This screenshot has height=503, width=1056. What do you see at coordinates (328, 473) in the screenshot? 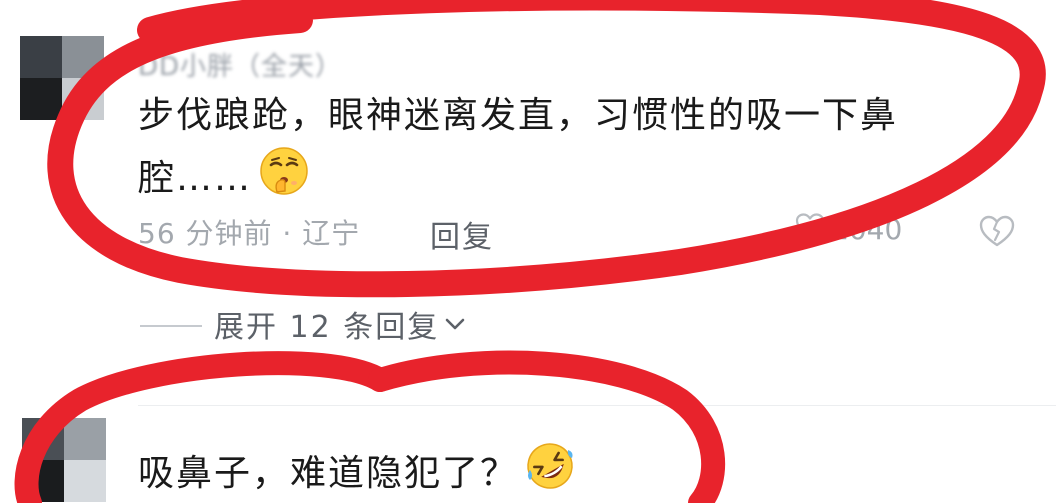
I see `comment-body: 吸鼻子，难道隐犯了？` at bounding box center [328, 473].